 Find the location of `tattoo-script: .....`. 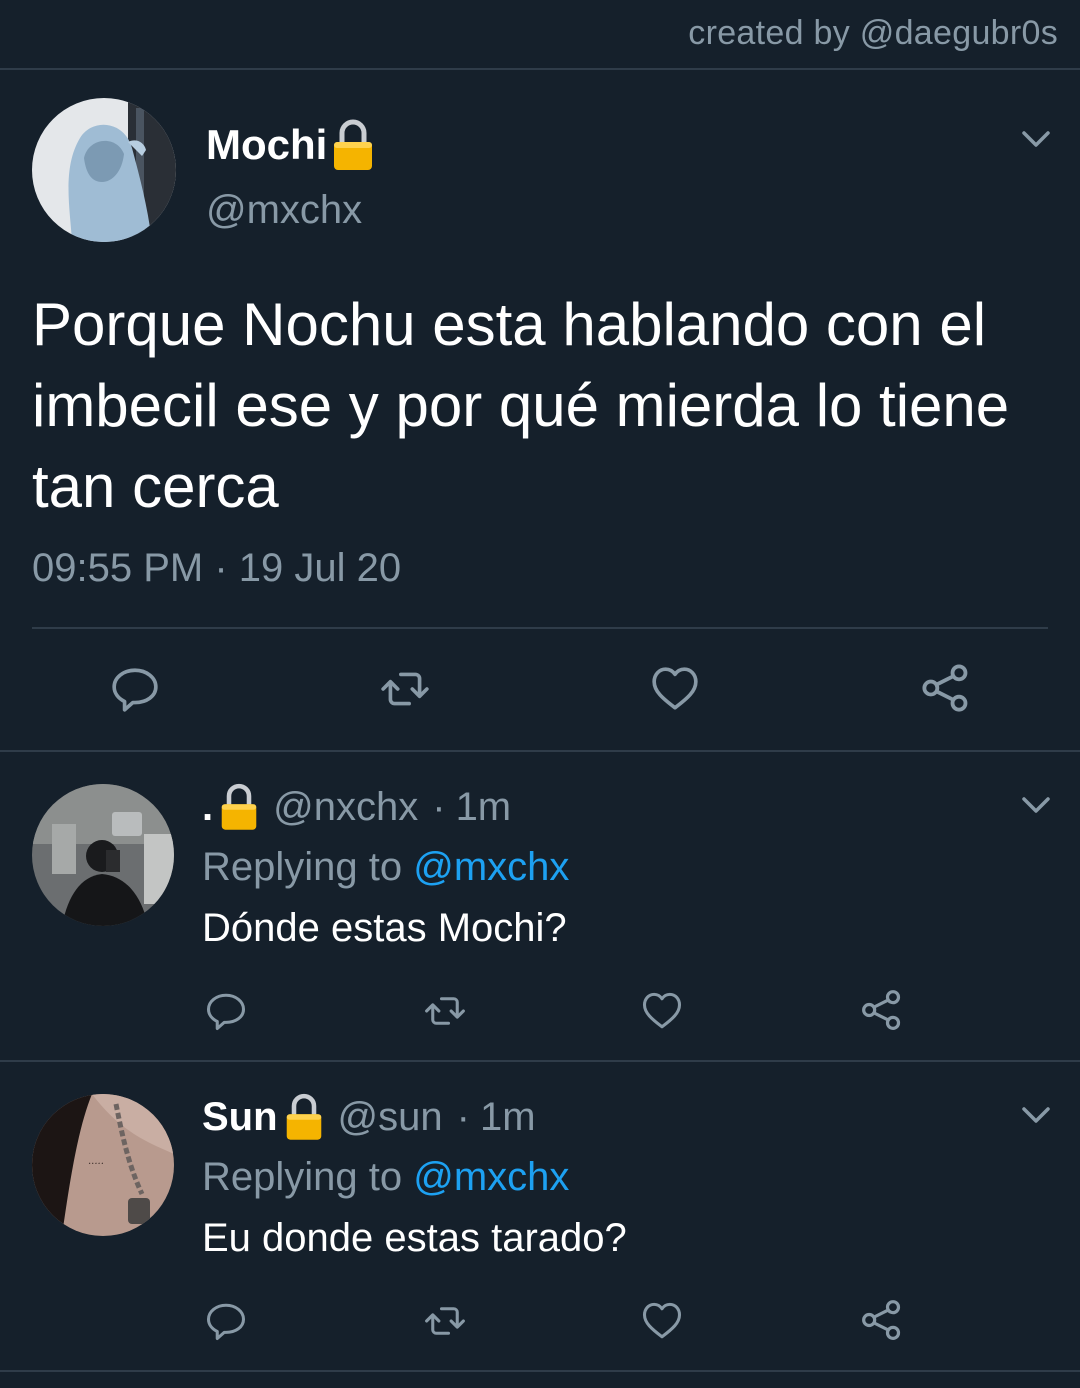

tattoo-script: ..... is located at coordinates (96, 1161).